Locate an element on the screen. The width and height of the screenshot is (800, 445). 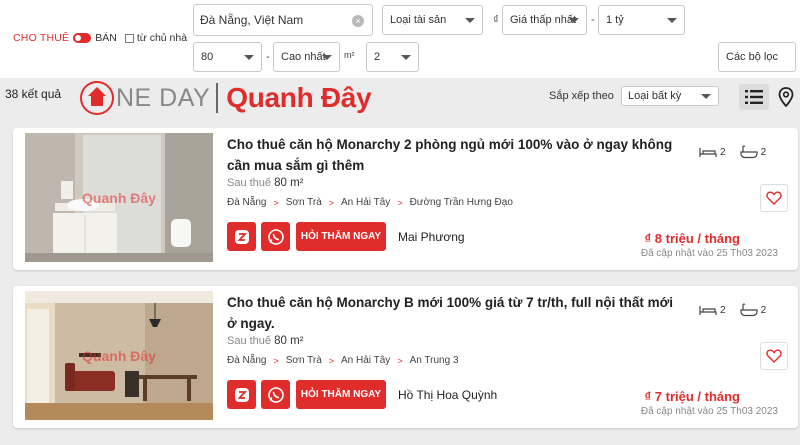
area-max-select: Cao nhất is located at coordinates (306, 57).